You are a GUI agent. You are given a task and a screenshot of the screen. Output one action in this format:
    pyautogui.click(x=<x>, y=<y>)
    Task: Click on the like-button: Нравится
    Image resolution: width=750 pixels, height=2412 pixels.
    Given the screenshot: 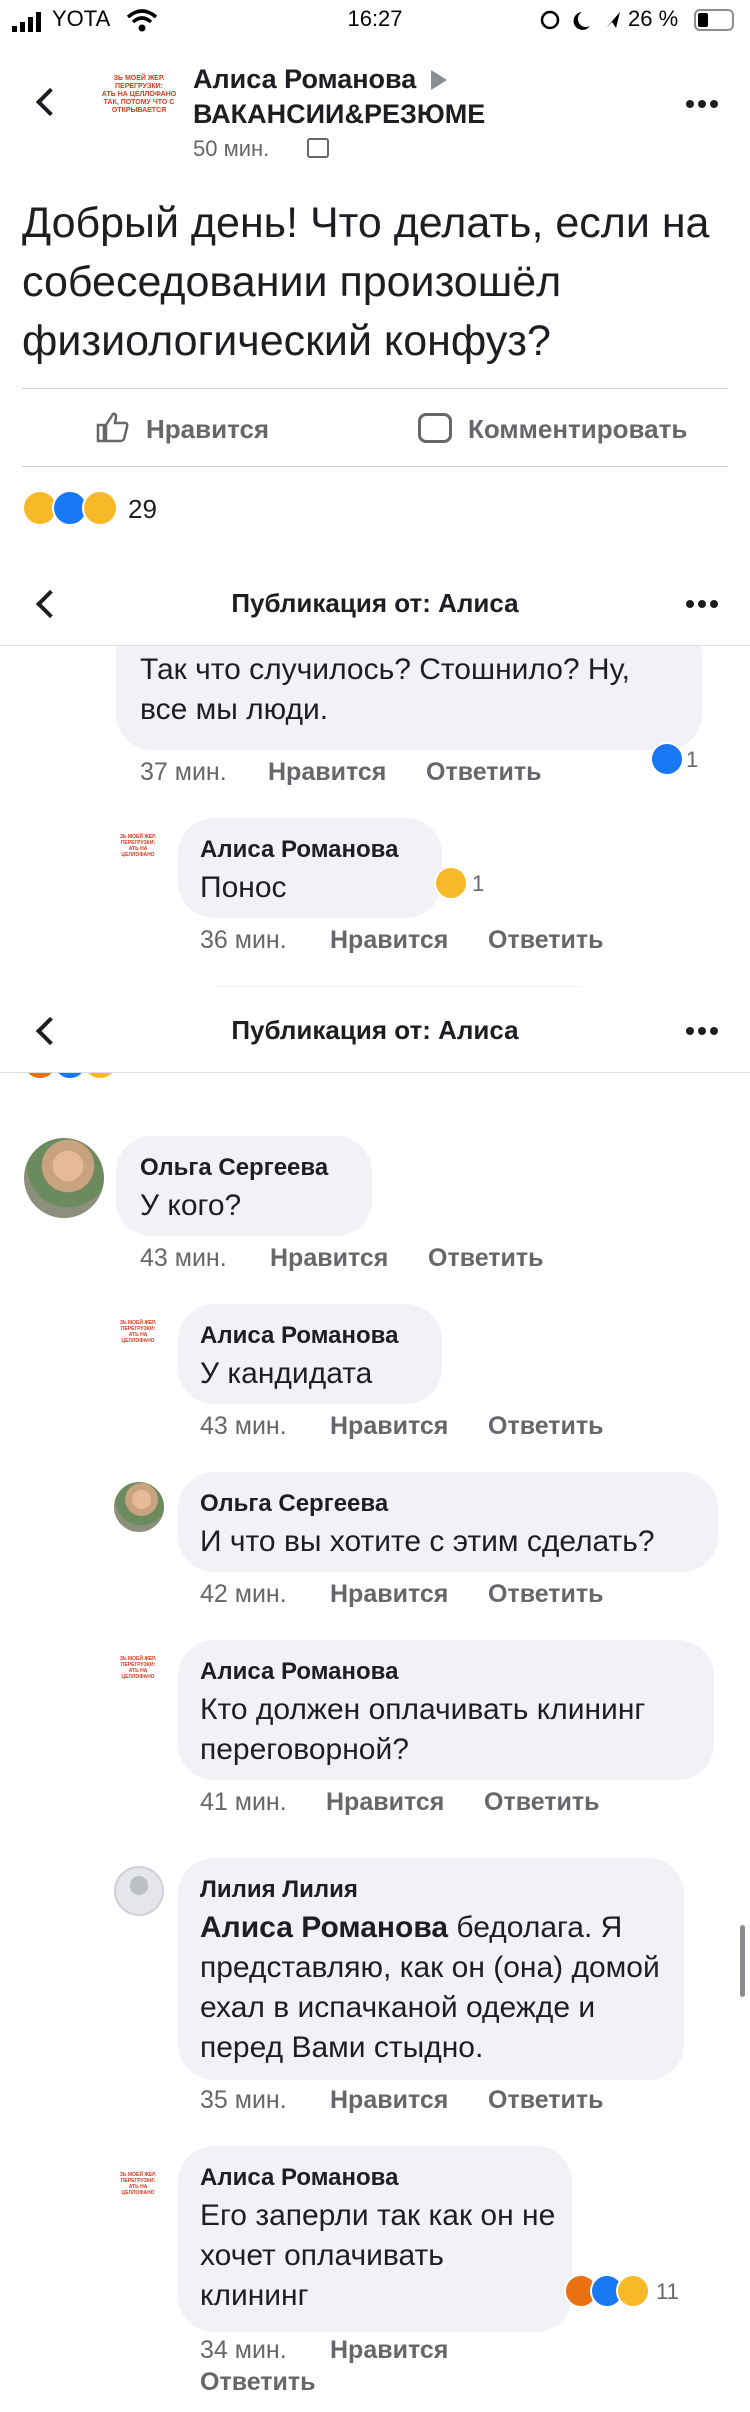 What is the action you would take?
    pyautogui.click(x=207, y=429)
    